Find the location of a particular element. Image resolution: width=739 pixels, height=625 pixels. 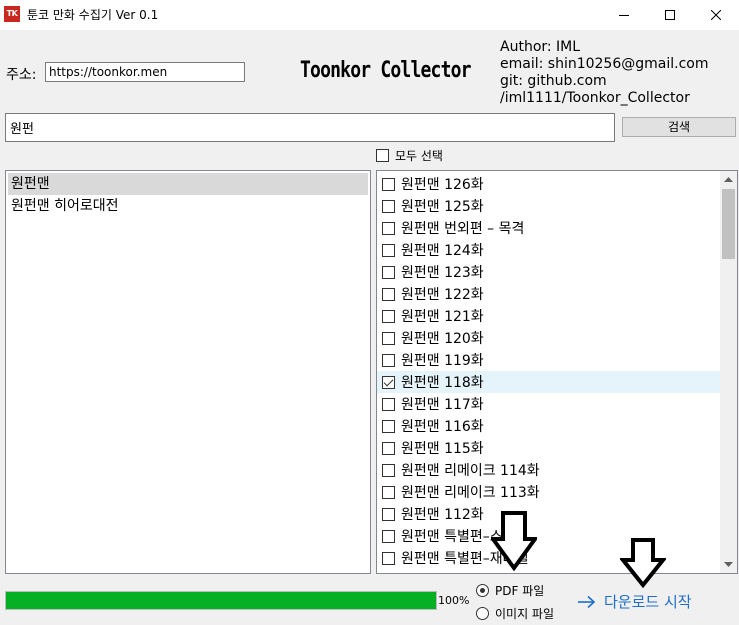

list-item: 원펀맨 112화 is located at coordinates (549, 514).